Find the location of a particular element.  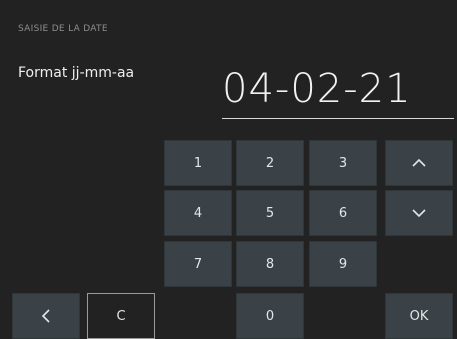

format-label: Format jj-mm-aa is located at coordinates (76, 73).